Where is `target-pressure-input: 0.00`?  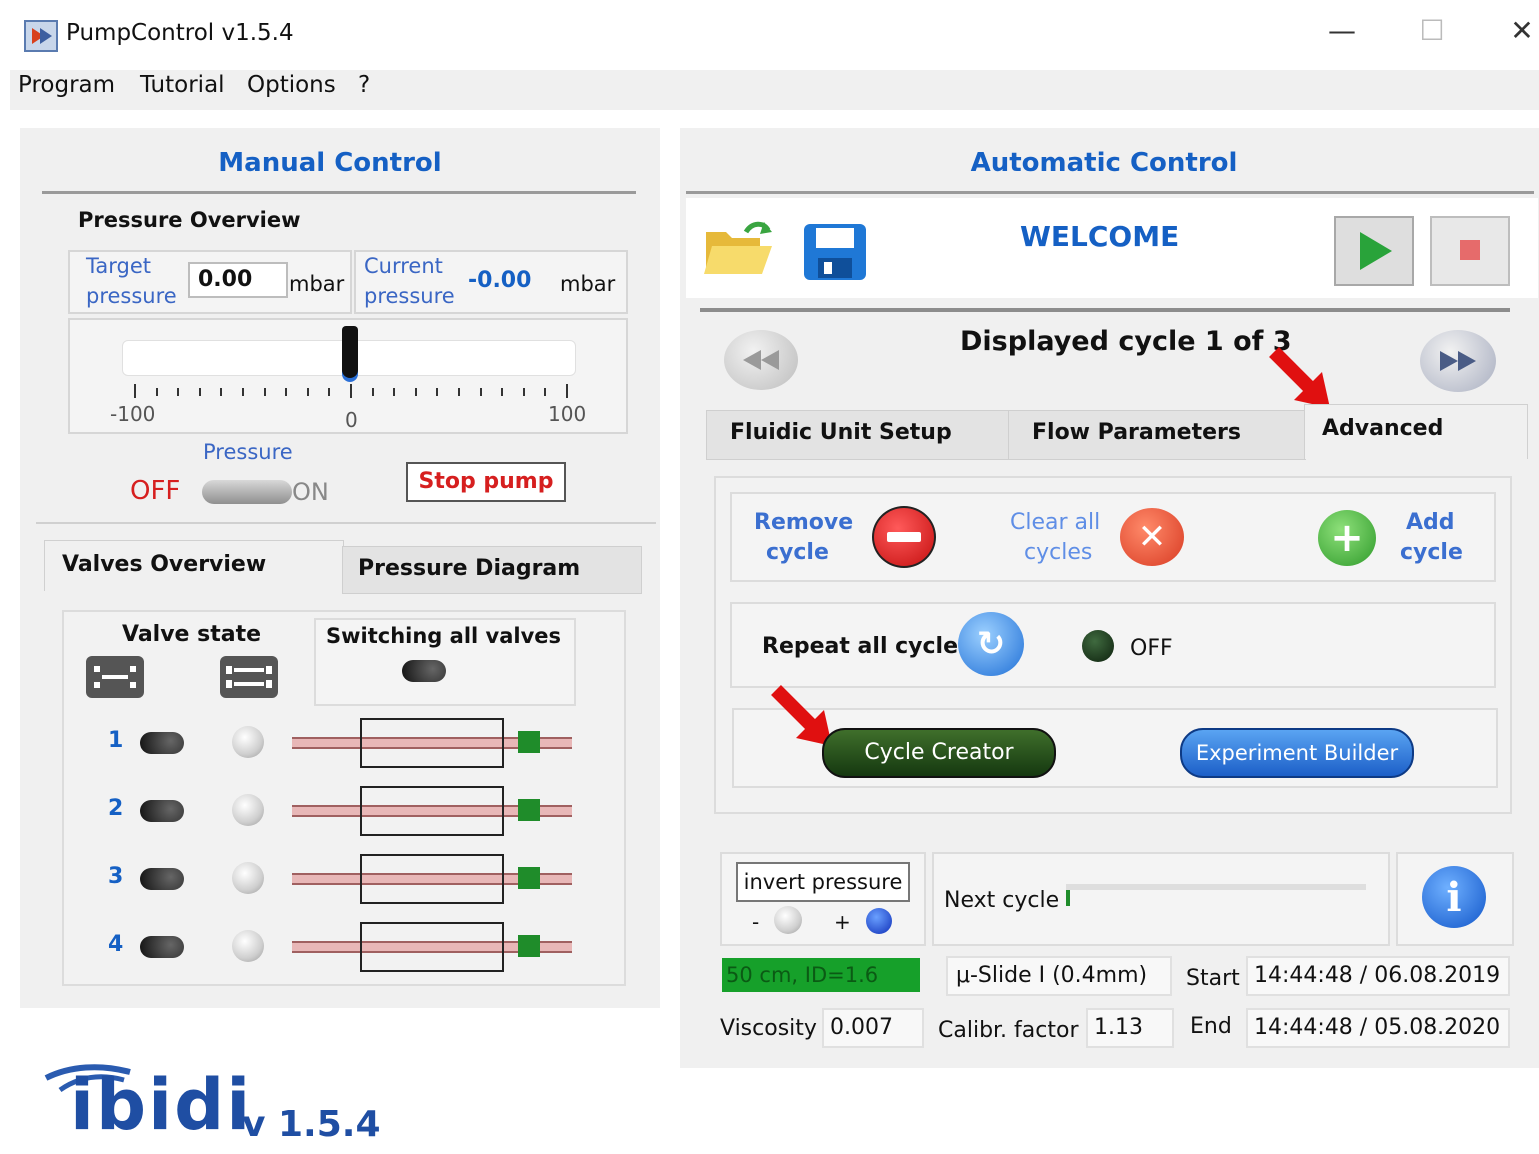
target-pressure-input: 0.00 is located at coordinates (238, 280).